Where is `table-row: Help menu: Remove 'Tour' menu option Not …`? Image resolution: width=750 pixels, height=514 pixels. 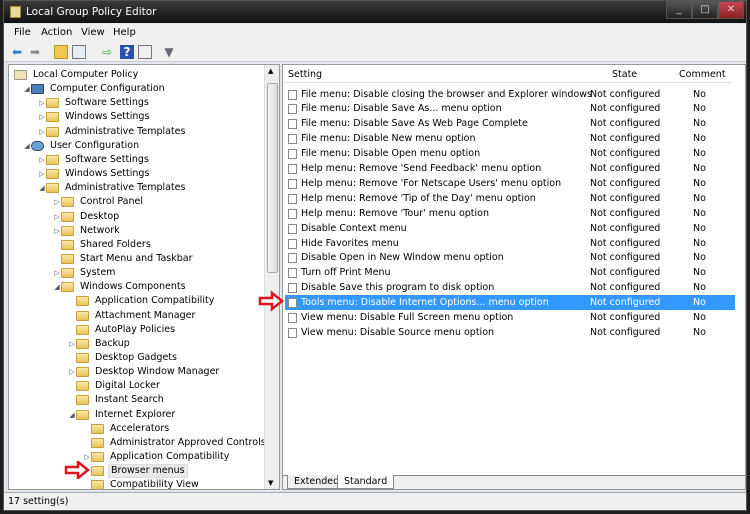
table-row: Help menu: Remove 'Tour' menu option Not … is located at coordinates (510, 213).